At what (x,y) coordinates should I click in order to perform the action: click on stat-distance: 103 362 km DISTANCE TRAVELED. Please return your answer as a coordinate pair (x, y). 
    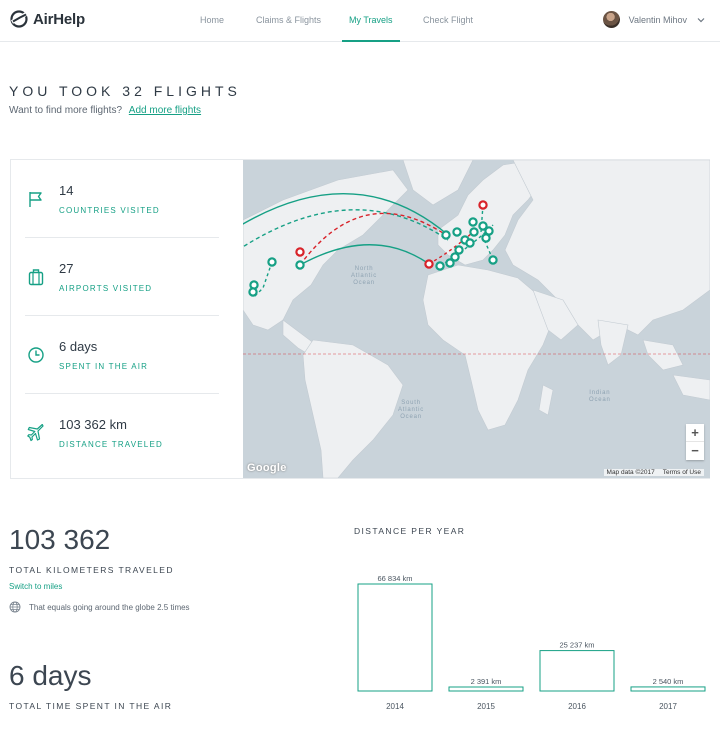
    Looking at the image, I should click on (122, 433).